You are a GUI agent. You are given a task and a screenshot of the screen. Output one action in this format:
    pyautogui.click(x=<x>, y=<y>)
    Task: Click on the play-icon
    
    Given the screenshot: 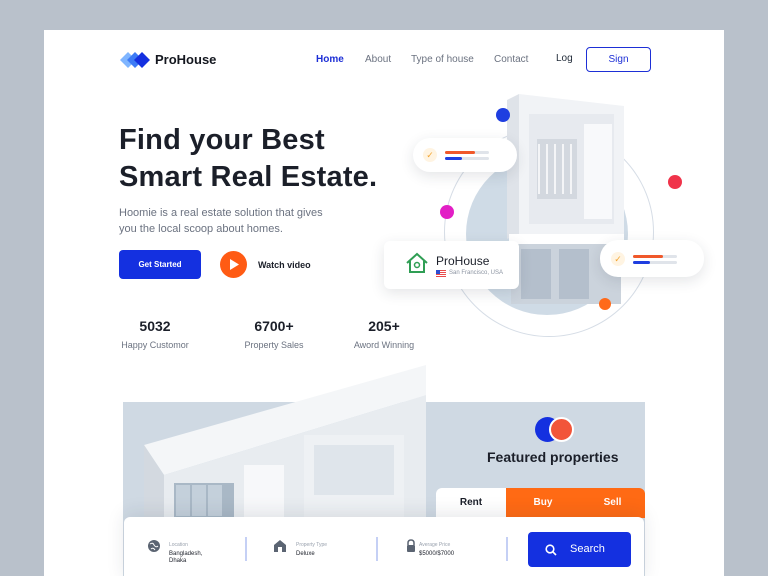 What is the action you would take?
    pyautogui.click(x=234, y=264)
    